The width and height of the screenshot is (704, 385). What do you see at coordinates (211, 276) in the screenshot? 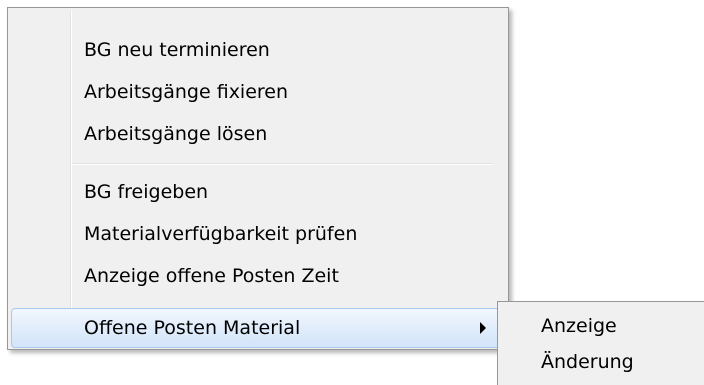
I see `menu-item-label: Anzeige offene Posten Zeit` at bounding box center [211, 276].